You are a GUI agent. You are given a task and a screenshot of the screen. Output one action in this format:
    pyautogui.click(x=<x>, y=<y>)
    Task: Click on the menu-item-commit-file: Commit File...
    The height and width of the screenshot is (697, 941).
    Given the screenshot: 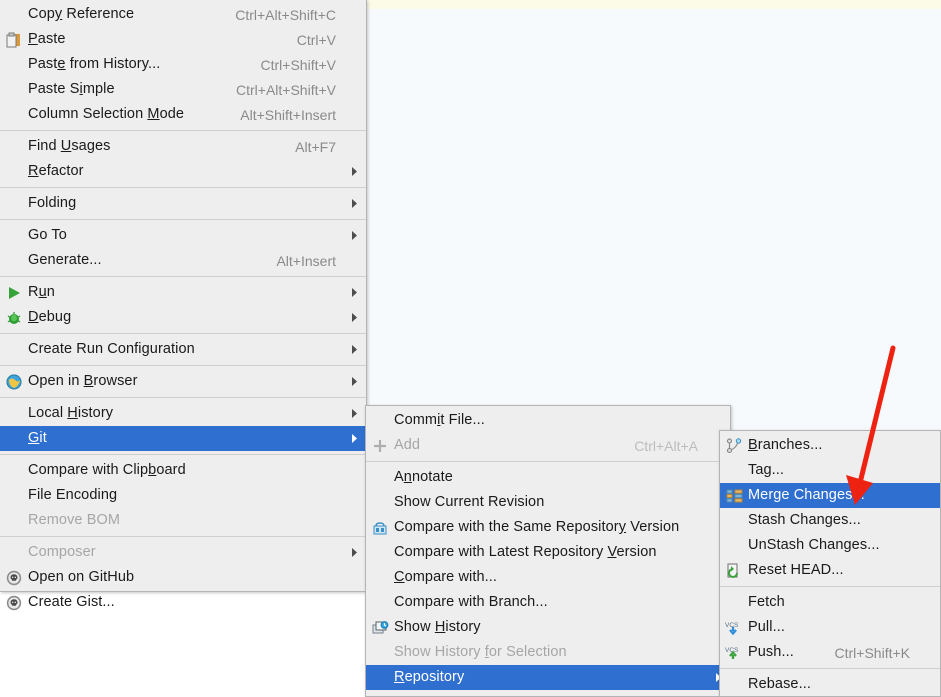 What is the action you would take?
    pyautogui.click(x=548, y=420)
    